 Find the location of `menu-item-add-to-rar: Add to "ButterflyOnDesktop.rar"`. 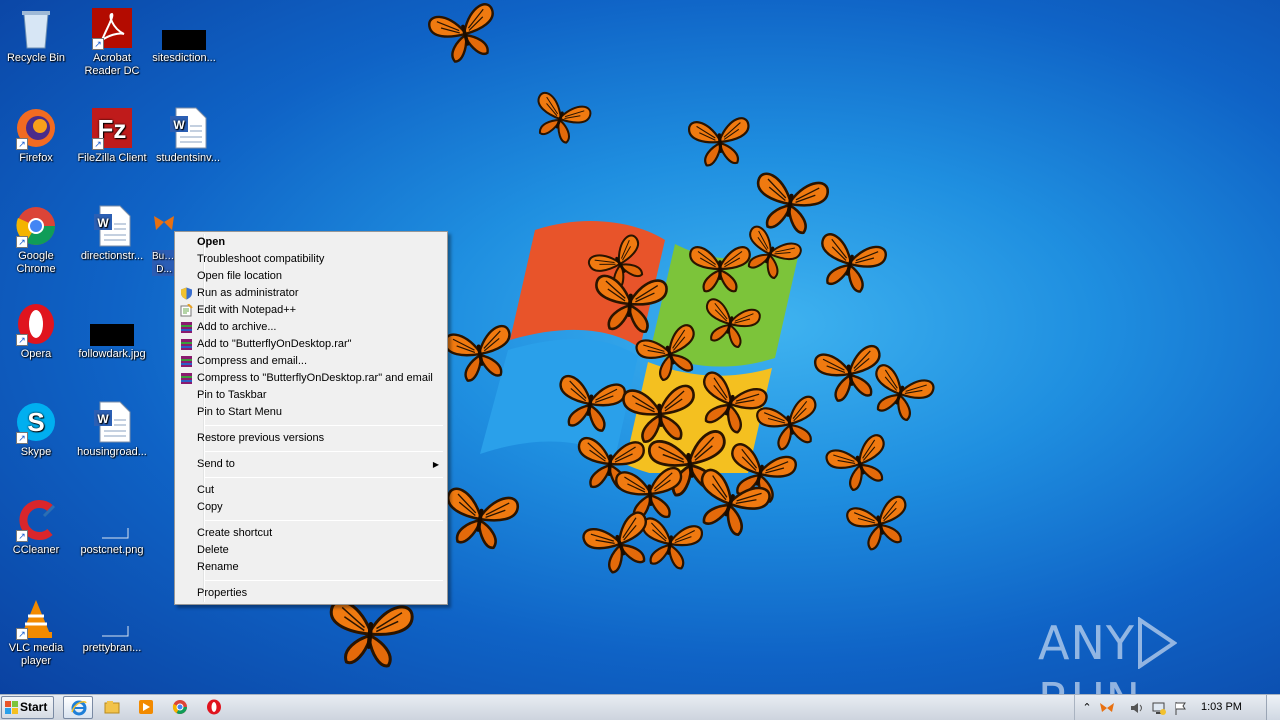

menu-item-add-to-rar: Add to "ButterflyOnDesktop.rar" is located at coordinates (311, 344).